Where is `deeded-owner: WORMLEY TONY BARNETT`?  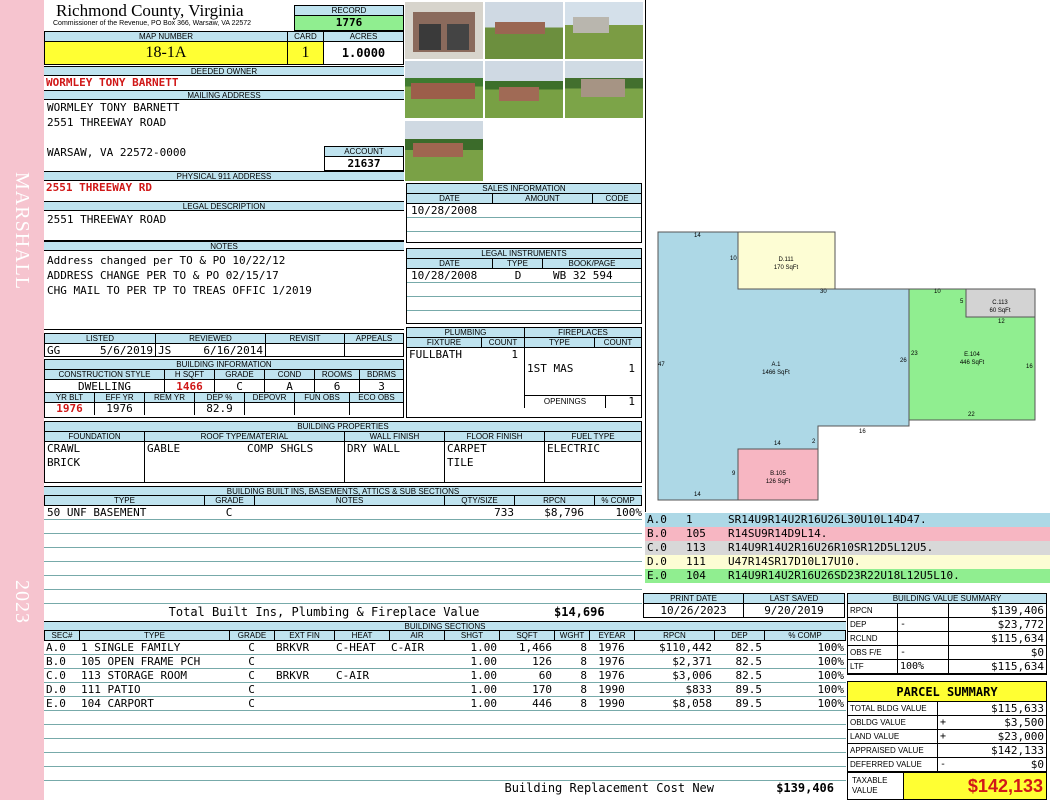 deeded-owner: WORMLEY TONY BARNETT is located at coordinates (112, 82).